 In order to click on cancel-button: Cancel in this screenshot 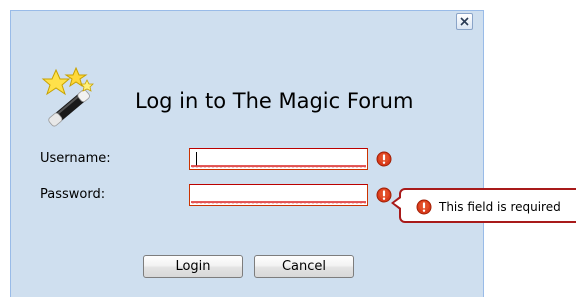, I will do `click(304, 266)`.